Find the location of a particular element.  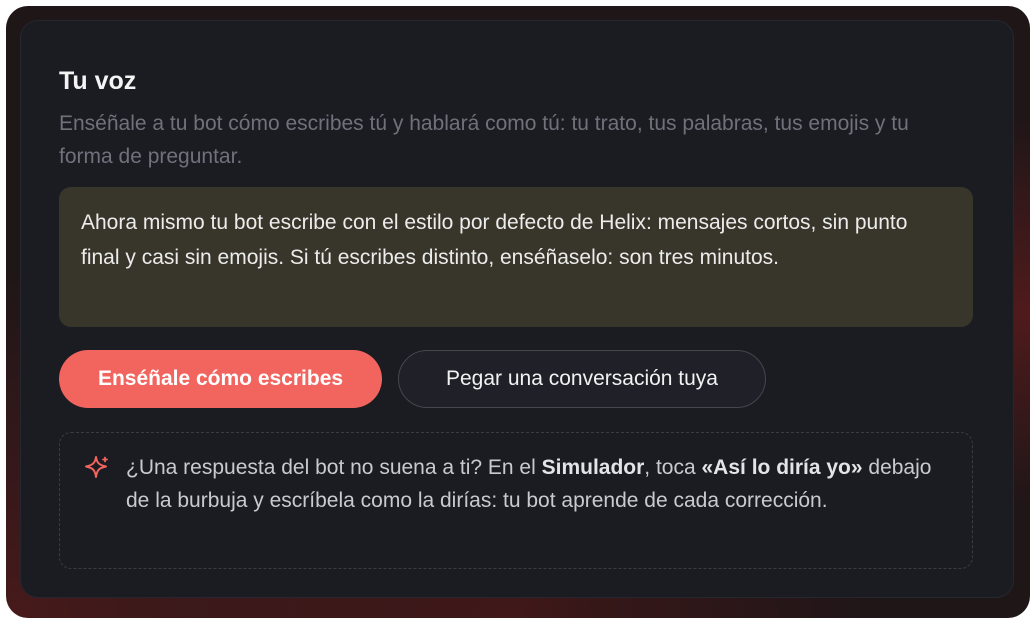

paste-conversation-button: Pegar una conversación tuya is located at coordinates (582, 379).